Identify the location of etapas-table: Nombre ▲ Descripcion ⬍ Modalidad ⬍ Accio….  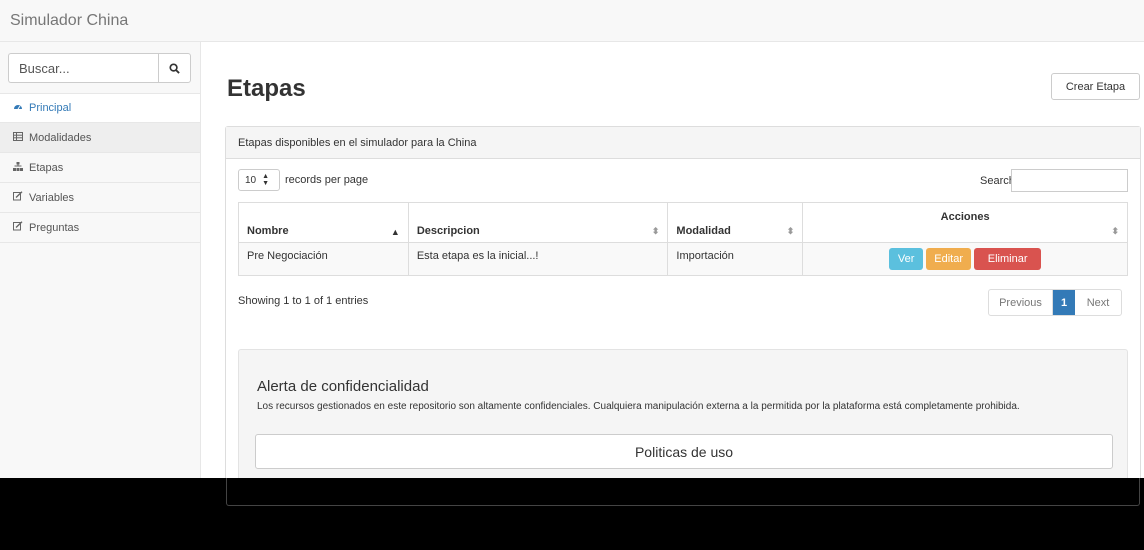
(683, 239).